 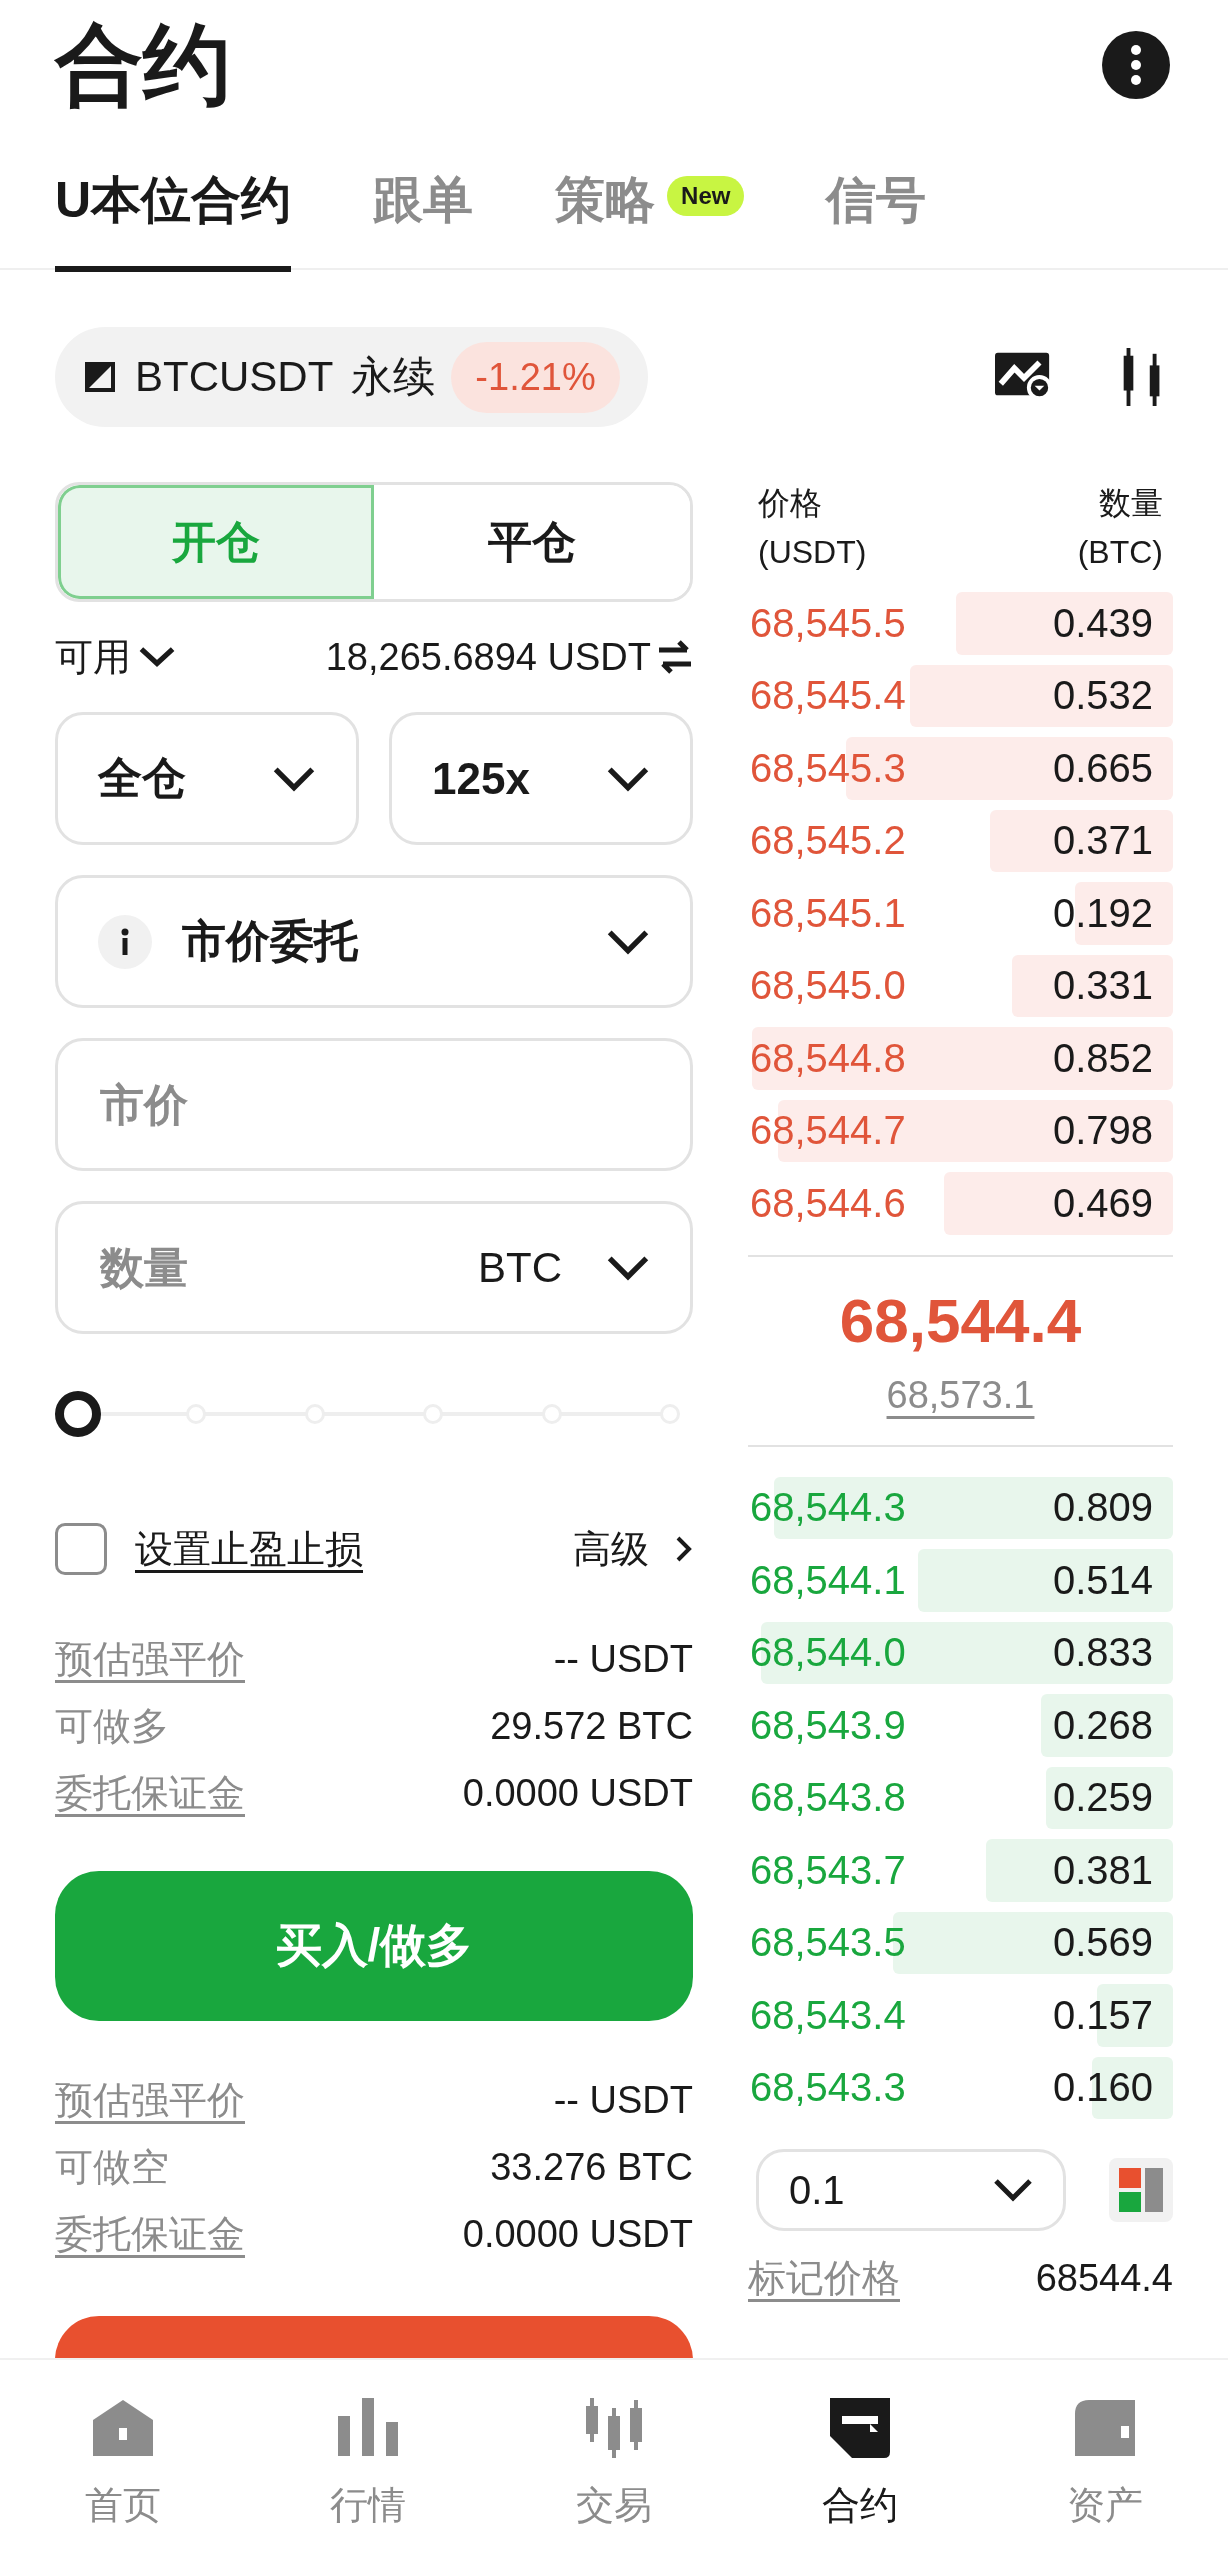 I want to click on ask-quantity: 0.798, so click(x=1102, y=1131).